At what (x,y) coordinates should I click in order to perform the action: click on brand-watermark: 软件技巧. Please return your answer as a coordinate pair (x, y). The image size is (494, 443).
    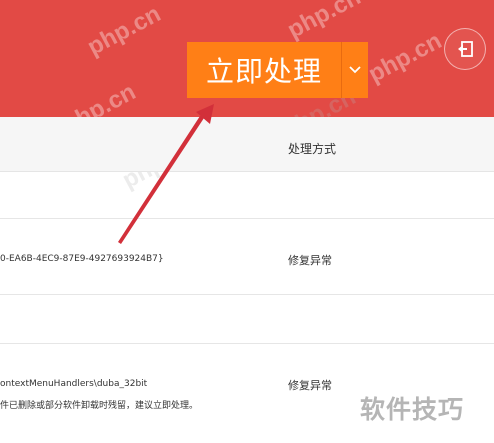
    Looking at the image, I should click on (412, 409).